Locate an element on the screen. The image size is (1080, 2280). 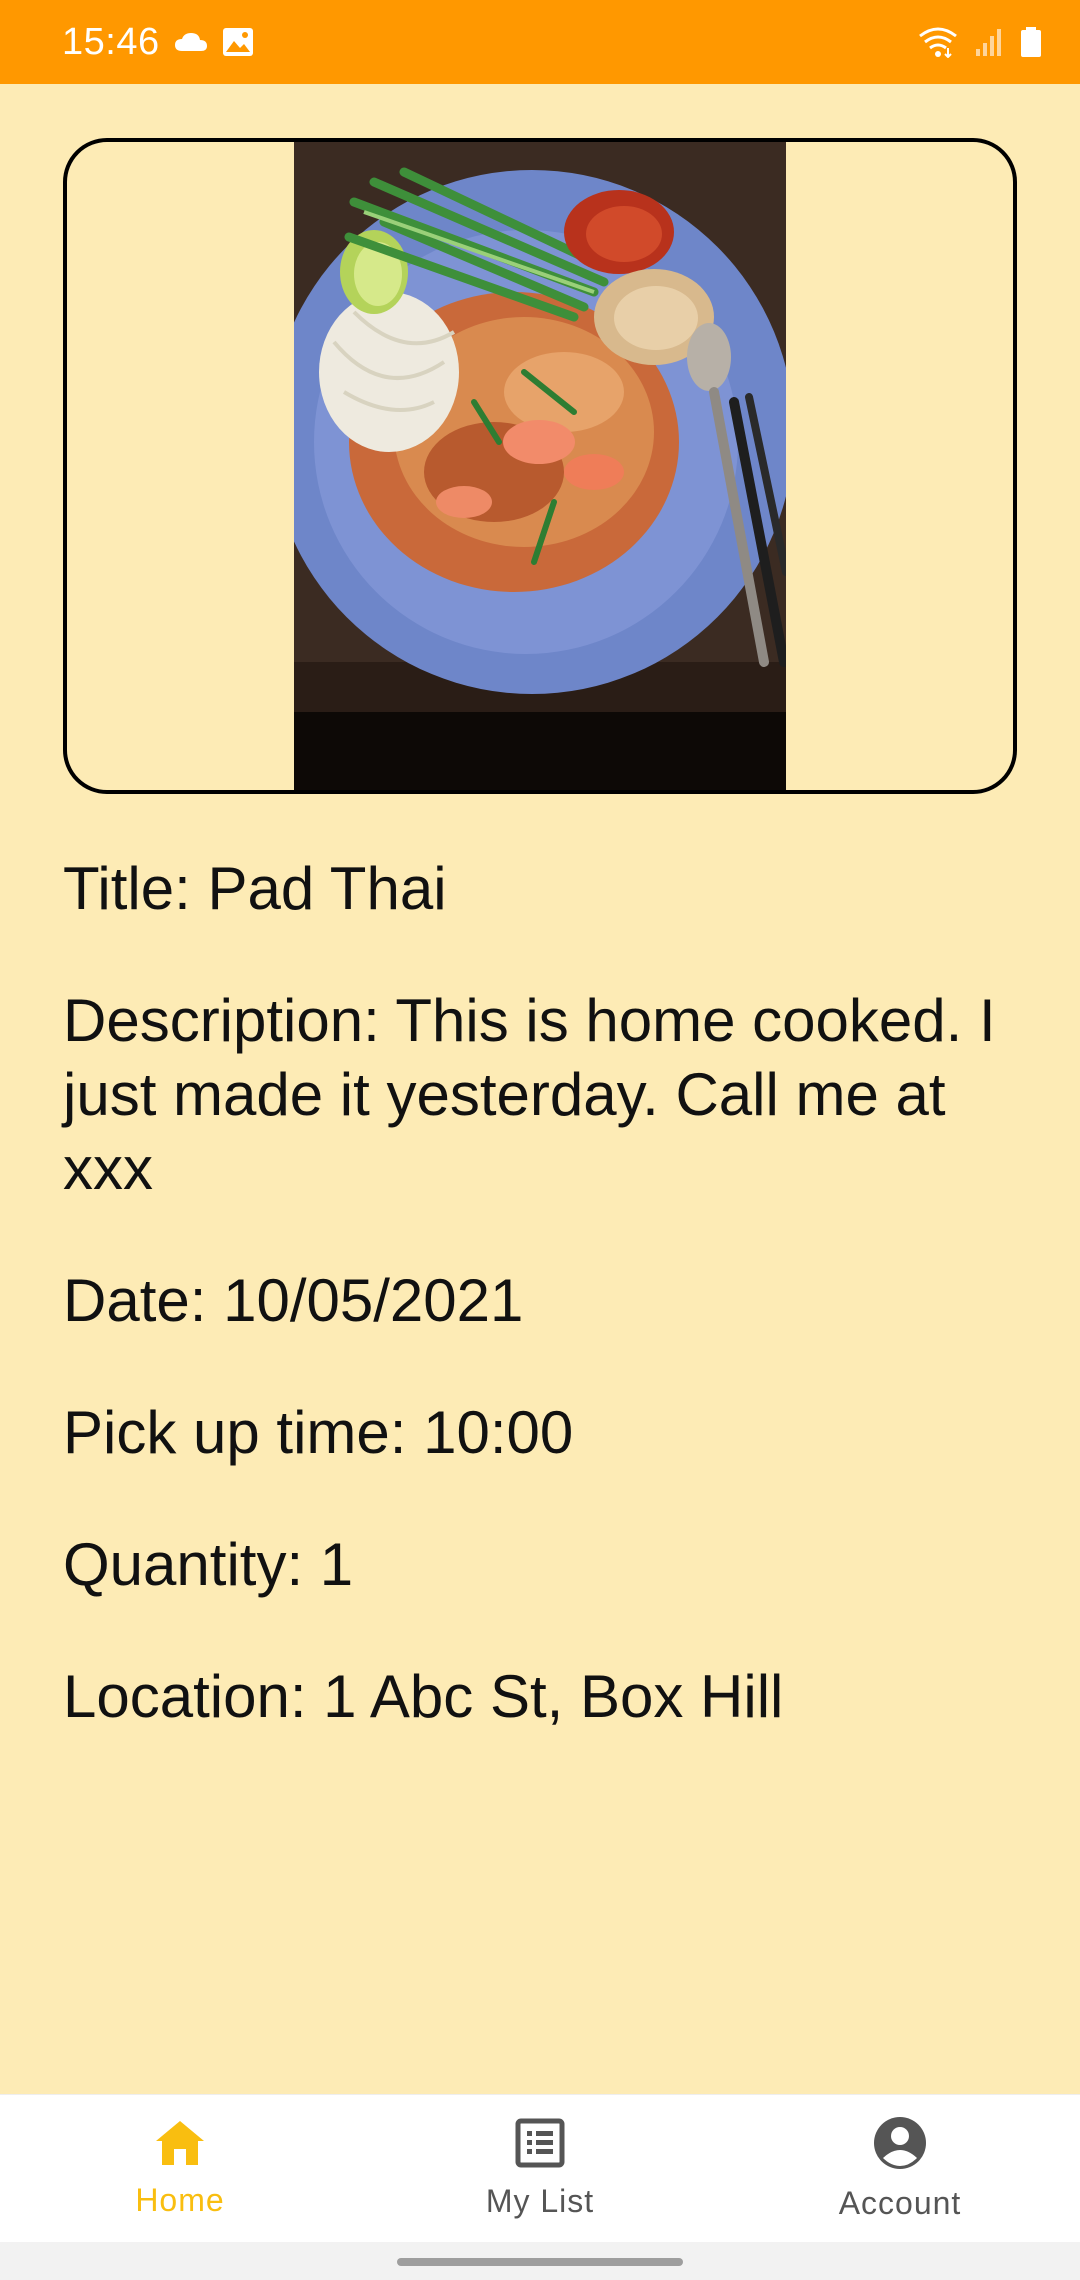
nav-home: Home is located at coordinates (180, 2169).